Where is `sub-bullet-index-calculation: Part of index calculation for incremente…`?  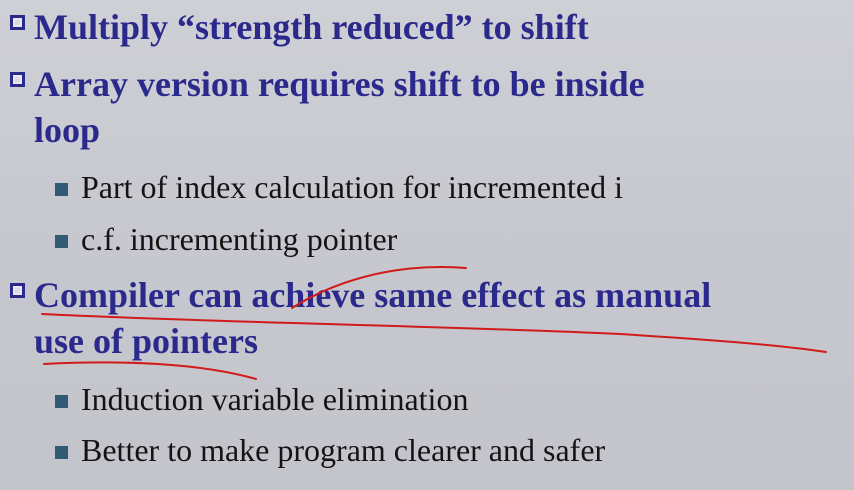 sub-bullet-index-calculation: Part of index calculation for incremente… is located at coordinates (339, 187).